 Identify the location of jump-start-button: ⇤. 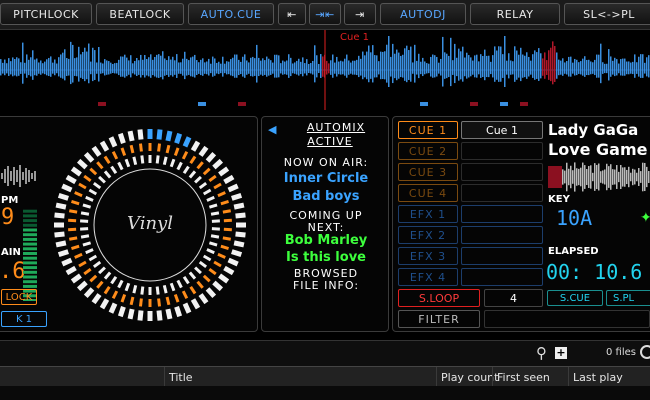
(292, 14).